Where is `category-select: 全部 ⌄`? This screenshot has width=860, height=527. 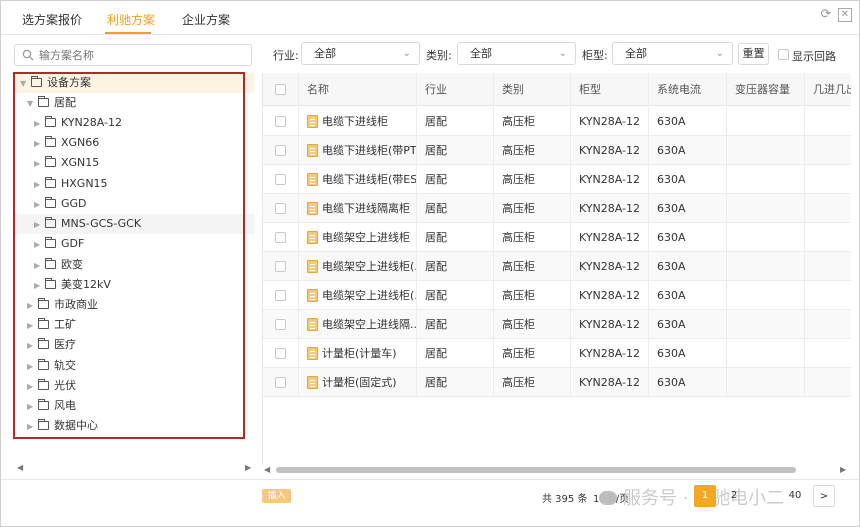
category-select: 全部 ⌄ is located at coordinates (516, 53).